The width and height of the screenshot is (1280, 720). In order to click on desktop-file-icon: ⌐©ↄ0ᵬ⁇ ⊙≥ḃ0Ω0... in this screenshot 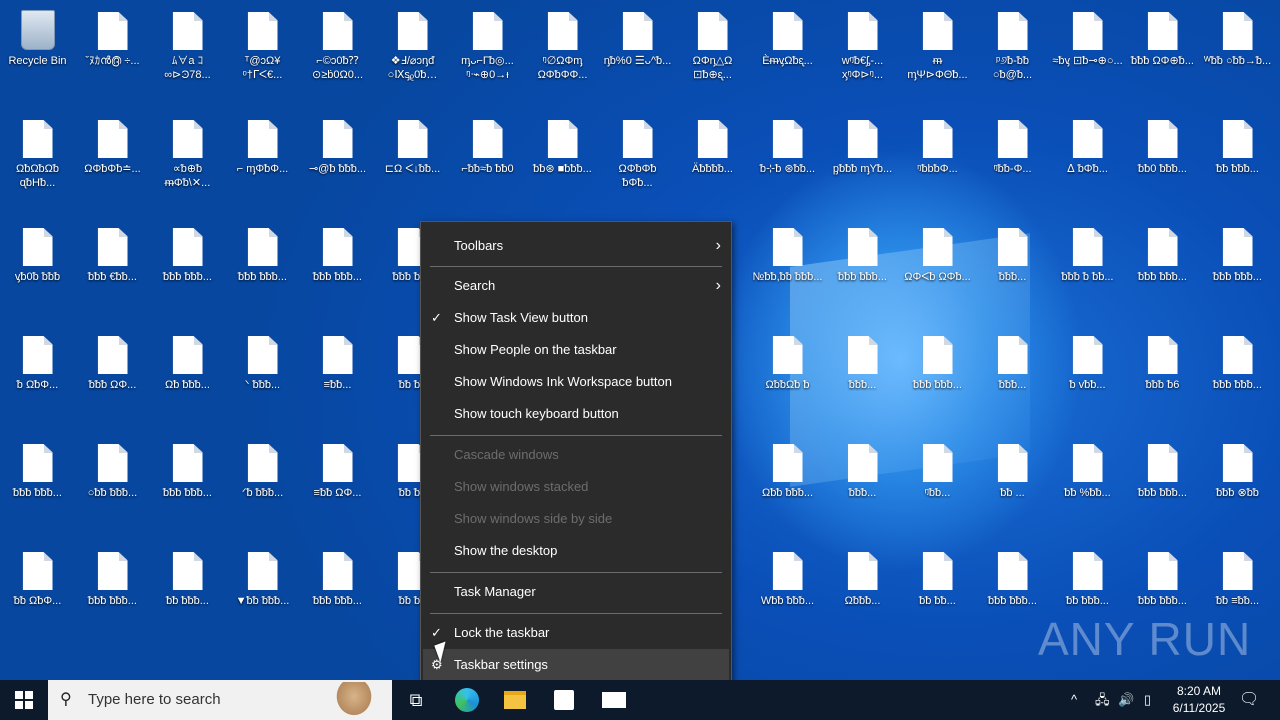, I will do `click(337, 54)`.